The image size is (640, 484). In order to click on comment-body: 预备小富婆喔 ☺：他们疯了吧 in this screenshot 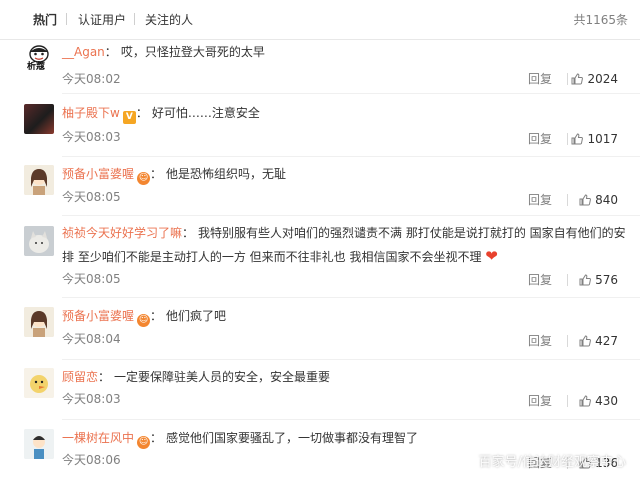, I will do `click(144, 318)`.